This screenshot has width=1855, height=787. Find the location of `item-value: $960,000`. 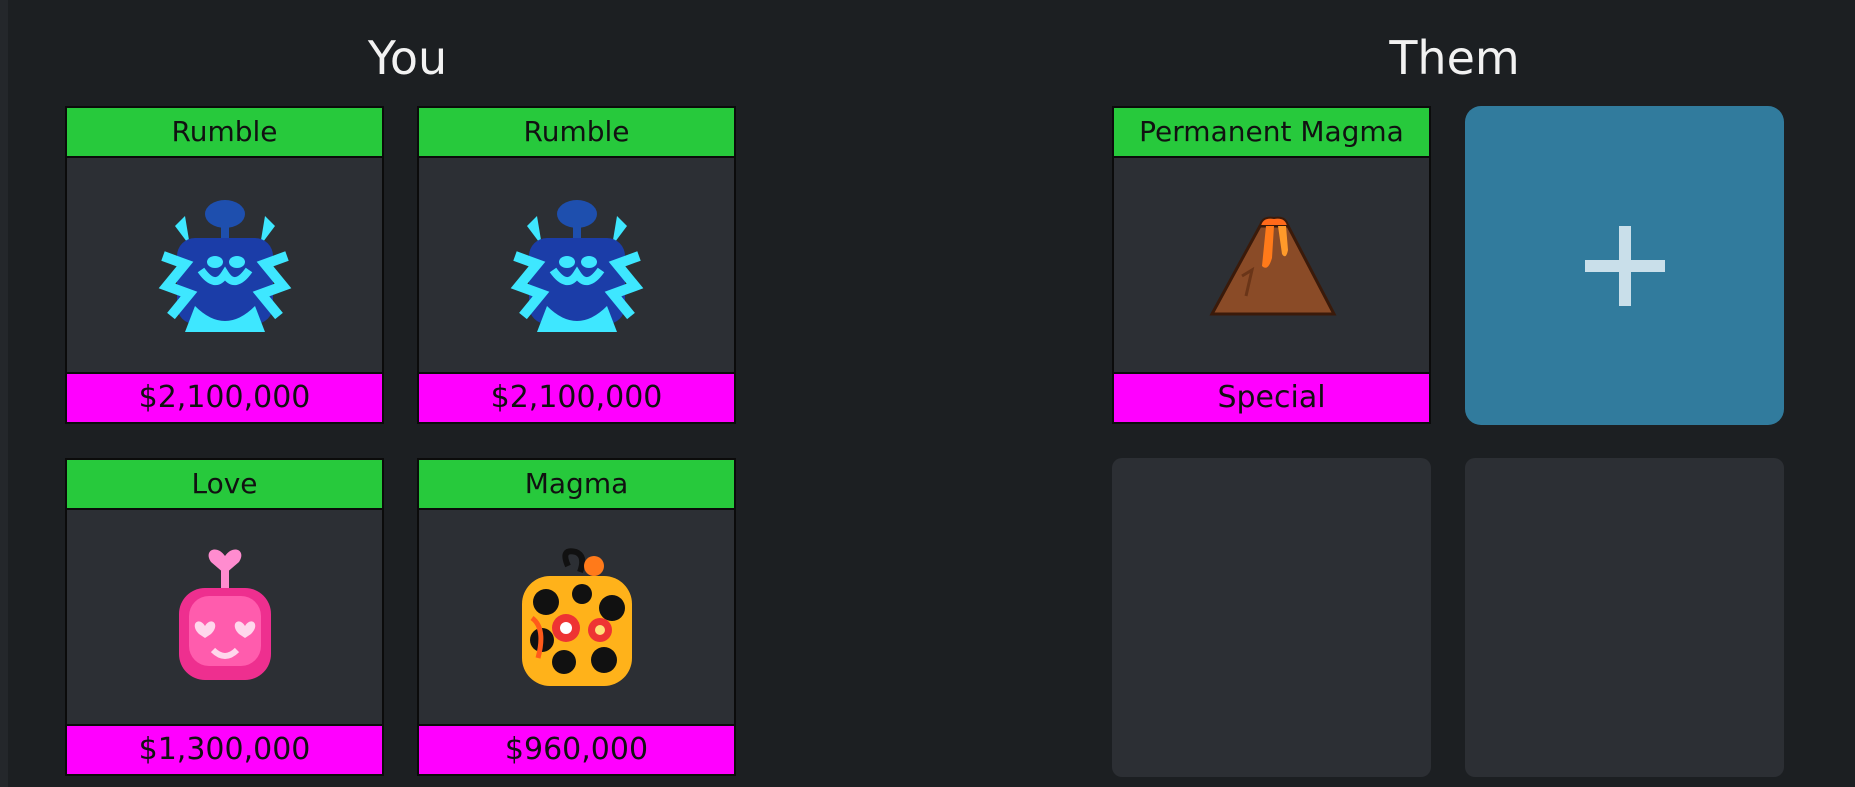

item-value: $960,000 is located at coordinates (576, 749).